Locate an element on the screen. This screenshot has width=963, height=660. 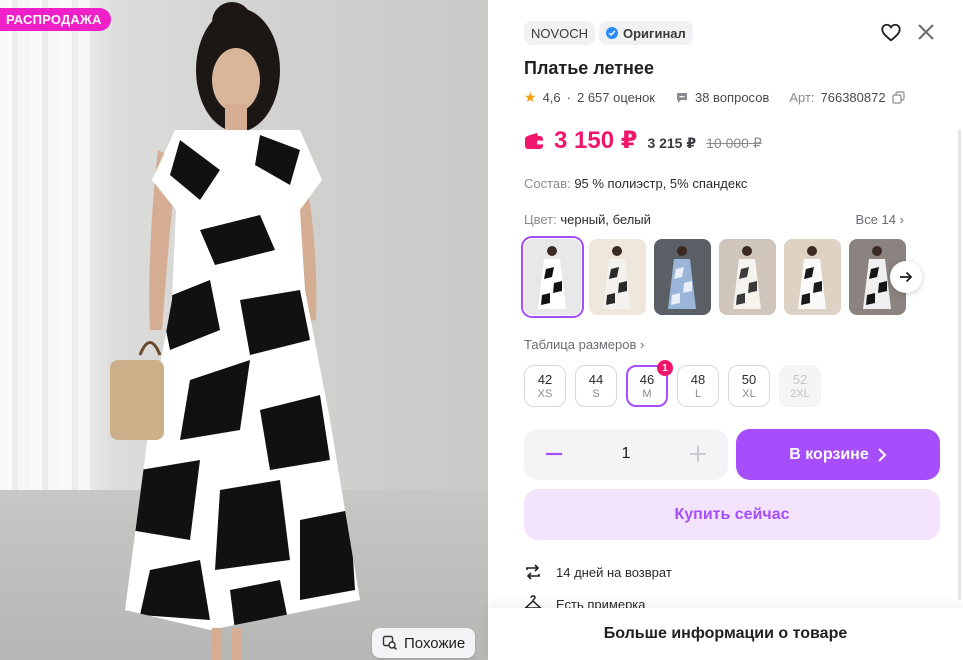
size-table-link: Таблица размеров › is located at coordinates (584, 344).